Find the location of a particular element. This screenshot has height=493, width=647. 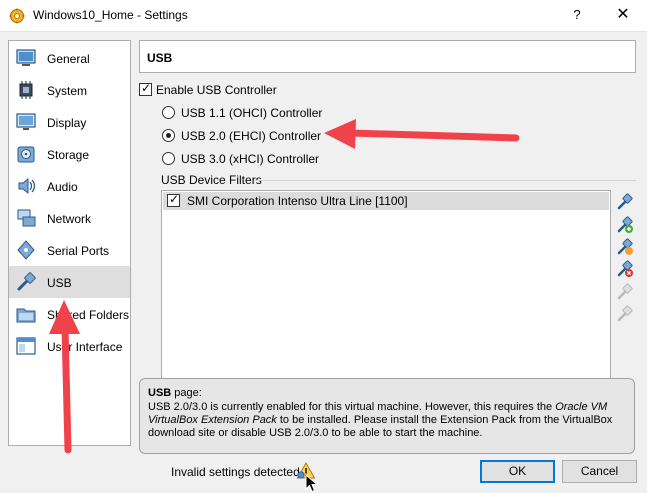

sidebar-item-label: System is located at coordinates (67, 91).